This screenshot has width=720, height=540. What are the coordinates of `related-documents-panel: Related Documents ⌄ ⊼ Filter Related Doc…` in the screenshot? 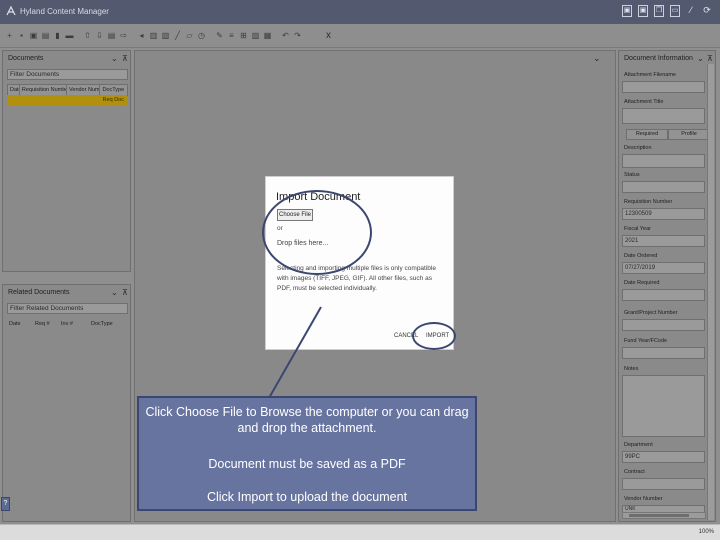 It's located at (66, 403).